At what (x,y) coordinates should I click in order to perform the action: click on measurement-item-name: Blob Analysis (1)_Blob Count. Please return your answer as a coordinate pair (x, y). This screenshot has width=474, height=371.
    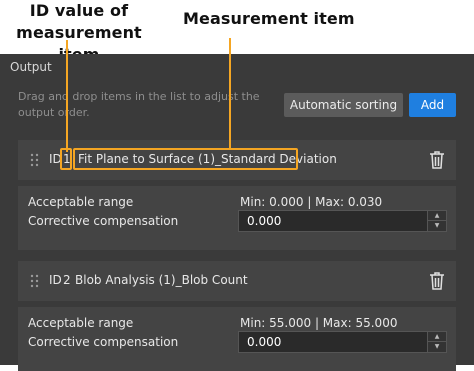
    Looking at the image, I should click on (161, 280).